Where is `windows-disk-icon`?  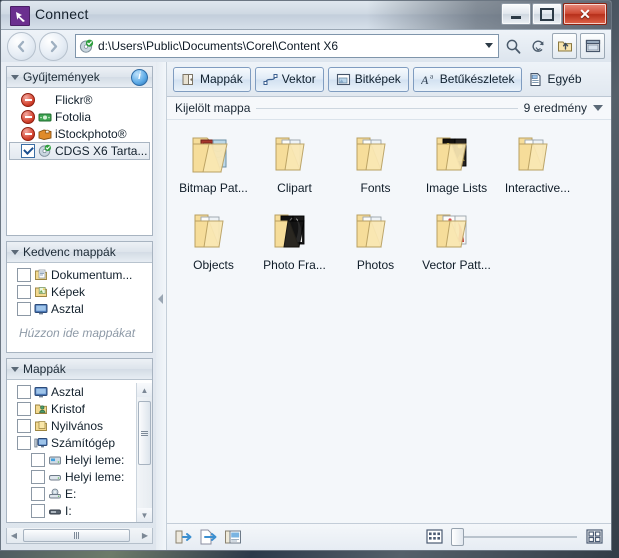 windows-disk-icon is located at coordinates (55, 460).